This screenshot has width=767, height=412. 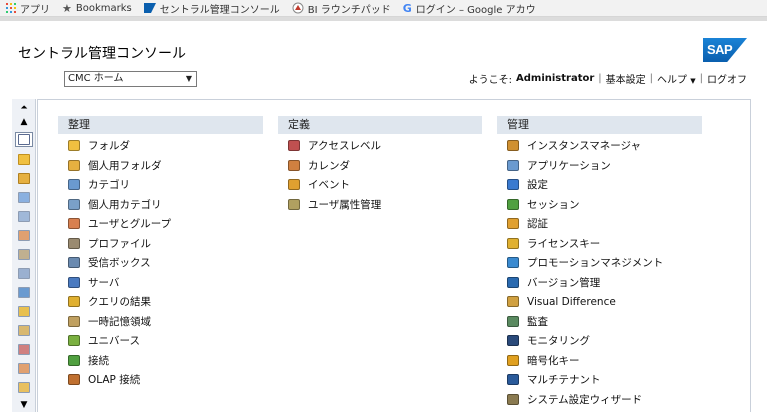 What do you see at coordinates (599, 224) in the screenshot?
I see `list-item: 認証` at bounding box center [599, 224].